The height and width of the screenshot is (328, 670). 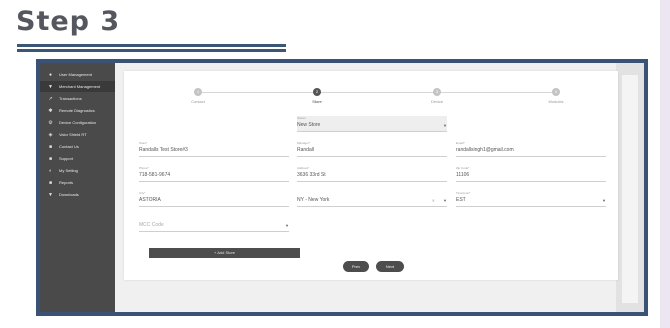 I want to click on sidebar-item-user-management: ● User Management, so click(x=77, y=74).